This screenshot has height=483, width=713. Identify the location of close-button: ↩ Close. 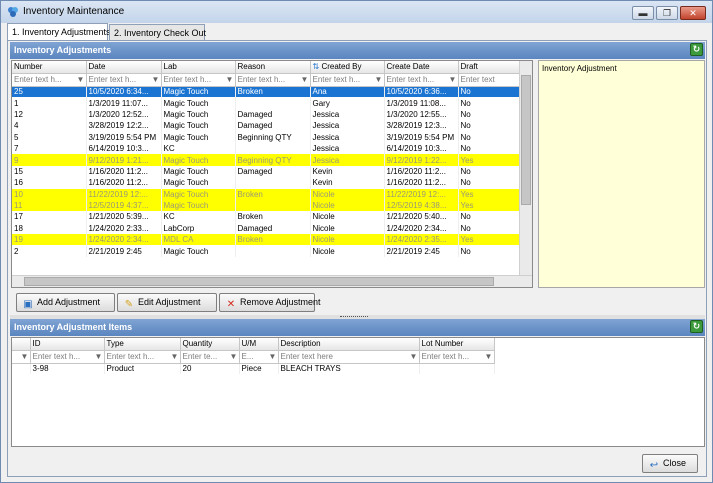
(670, 463).